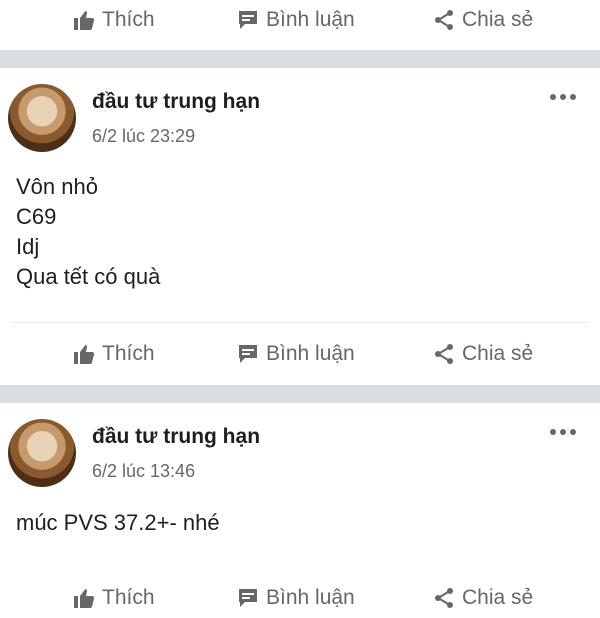  I want to click on post-body: múc PVS 37.2+- nhé, so click(118, 523).